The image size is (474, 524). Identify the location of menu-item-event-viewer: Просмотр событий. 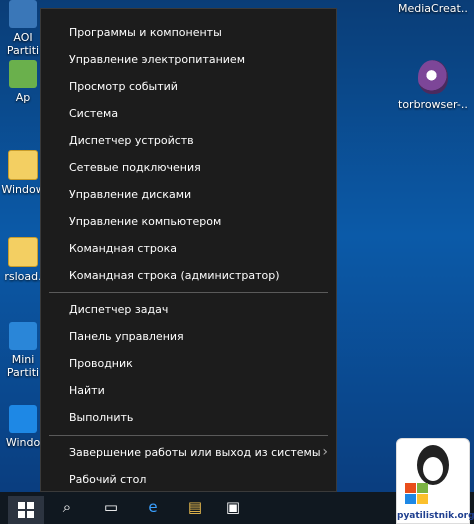
(188, 86).